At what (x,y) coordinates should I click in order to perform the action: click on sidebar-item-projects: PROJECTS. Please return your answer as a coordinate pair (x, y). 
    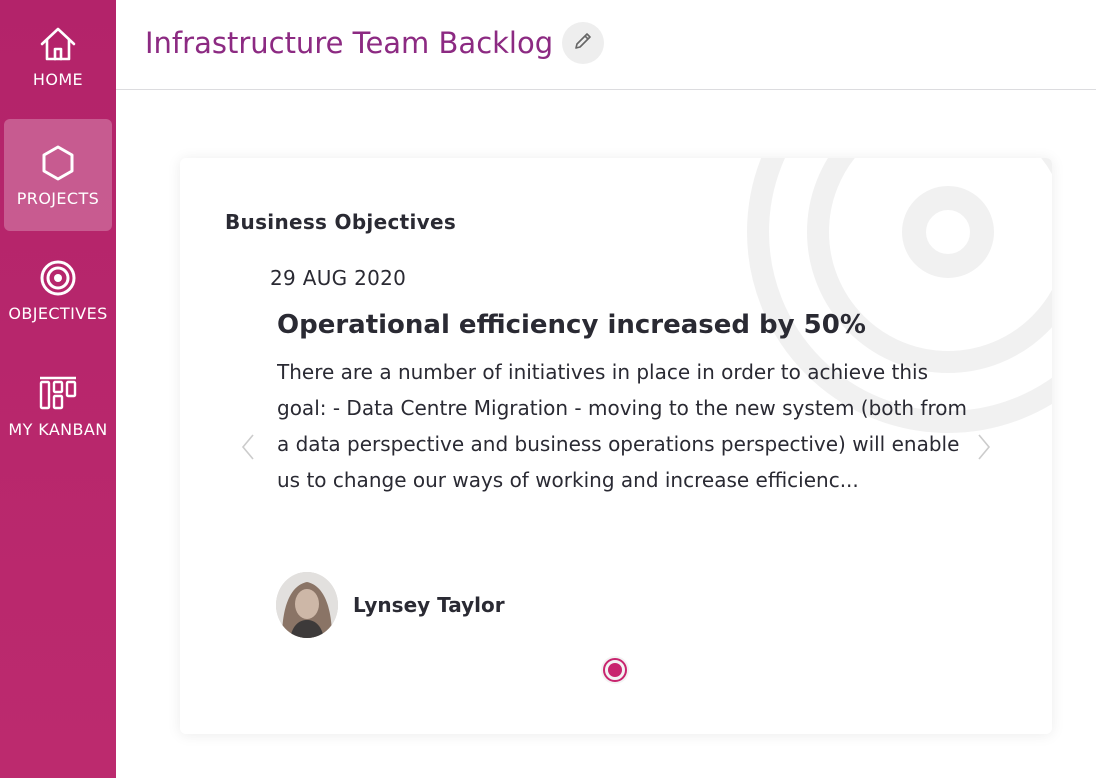
    Looking at the image, I should click on (58, 175).